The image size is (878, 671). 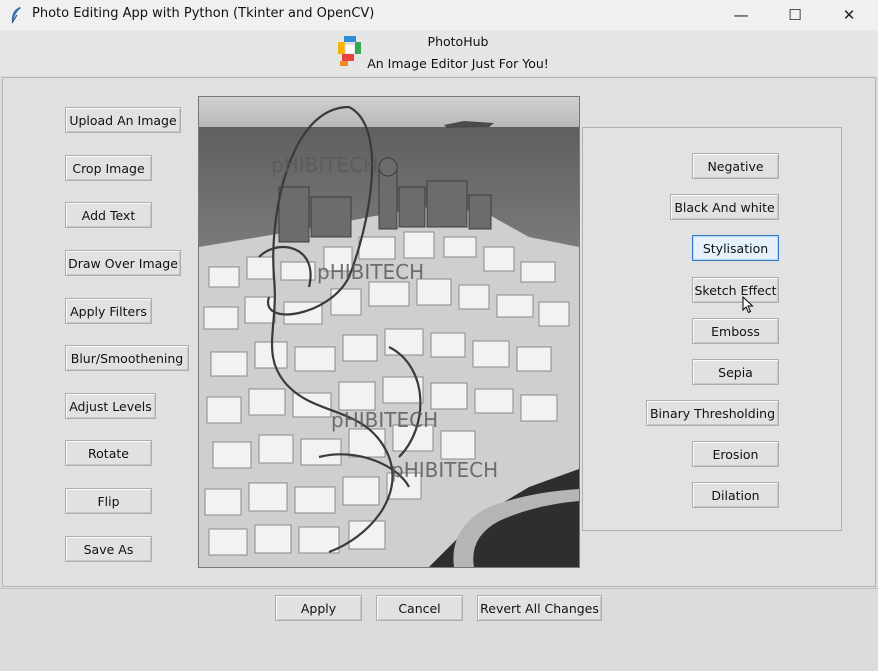 What do you see at coordinates (108, 453) in the screenshot?
I see `rotate-button: Rotate` at bounding box center [108, 453].